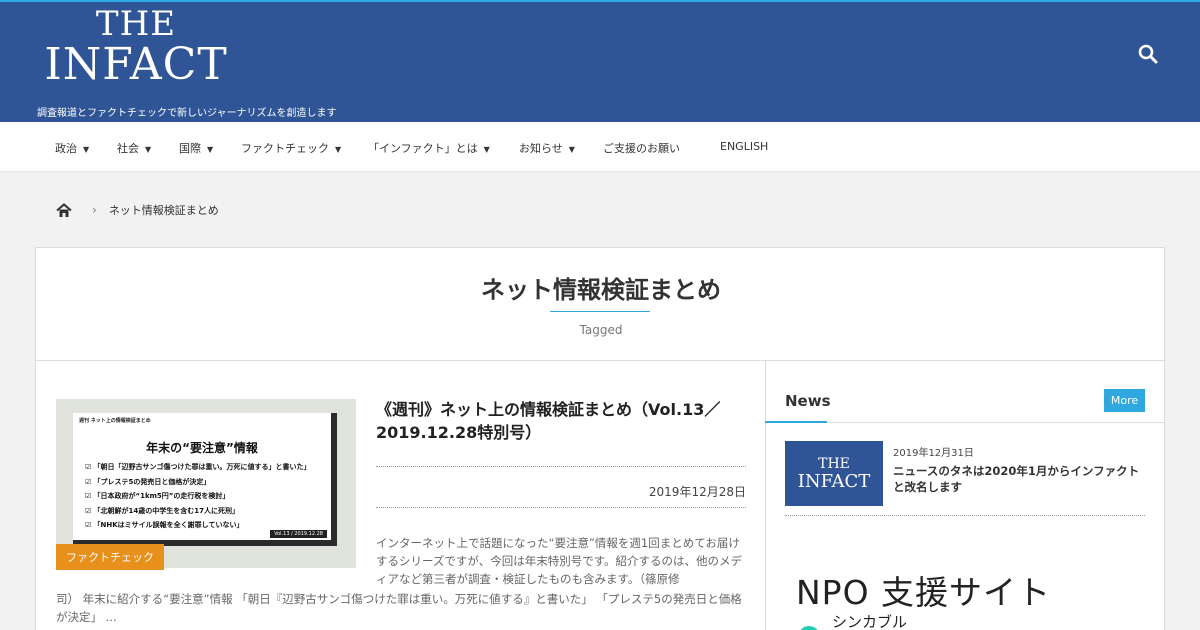 The image size is (1200, 630). I want to click on category-tag: ファクトチェック, so click(110, 557).